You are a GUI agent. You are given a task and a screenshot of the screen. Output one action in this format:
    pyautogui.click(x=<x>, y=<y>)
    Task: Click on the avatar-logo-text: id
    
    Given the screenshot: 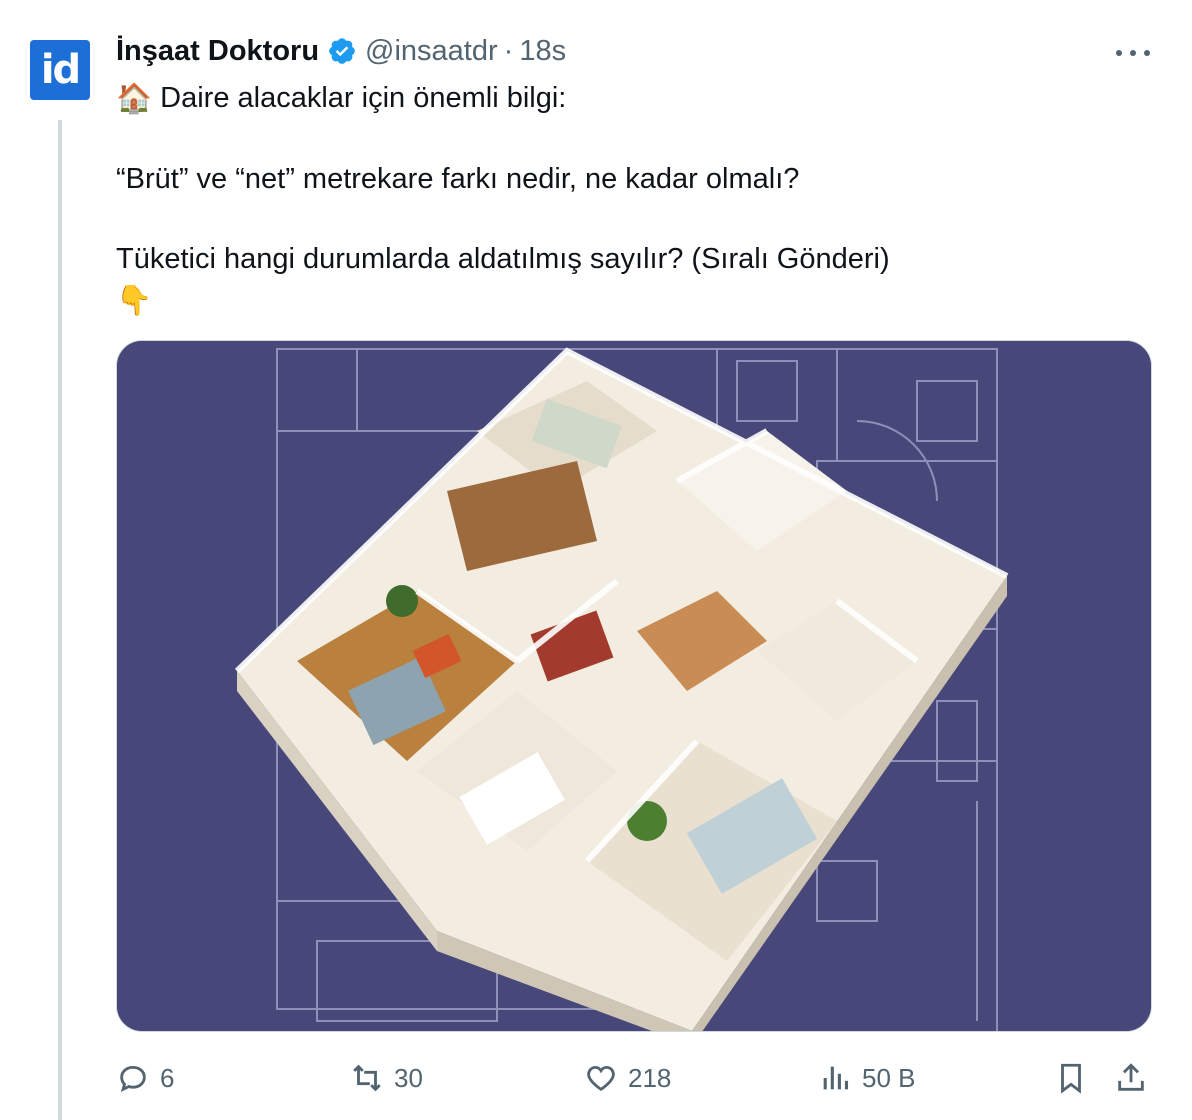 What is the action you would take?
    pyautogui.click(x=60, y=70)
    